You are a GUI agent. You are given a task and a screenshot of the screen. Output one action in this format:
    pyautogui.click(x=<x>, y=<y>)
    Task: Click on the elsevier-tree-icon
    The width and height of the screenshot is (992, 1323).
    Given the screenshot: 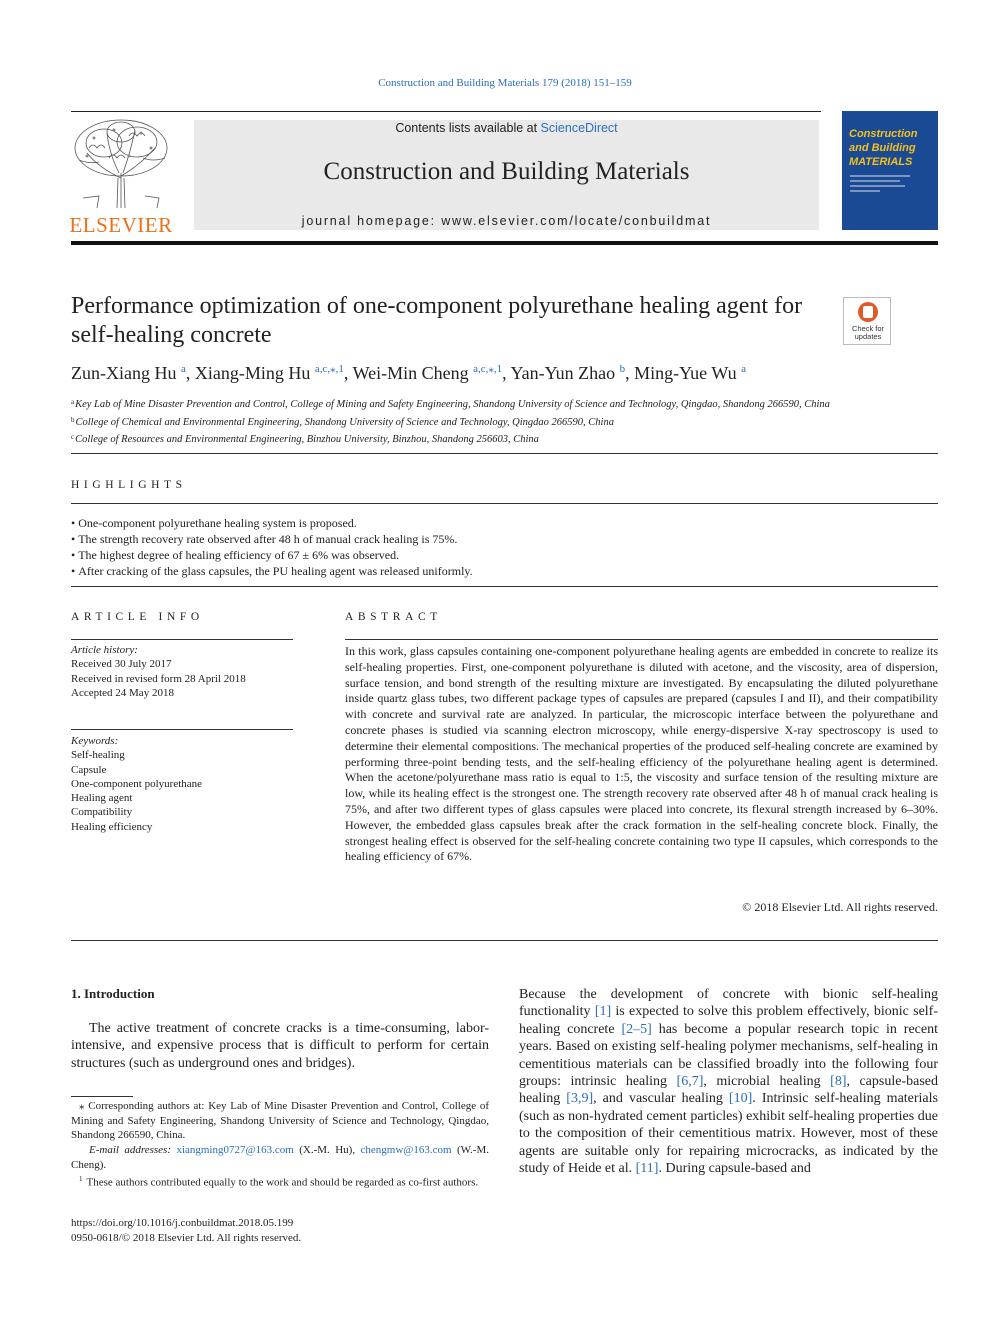 What is the action you would take?
    pyautogui.click(x=121, y=164)
    